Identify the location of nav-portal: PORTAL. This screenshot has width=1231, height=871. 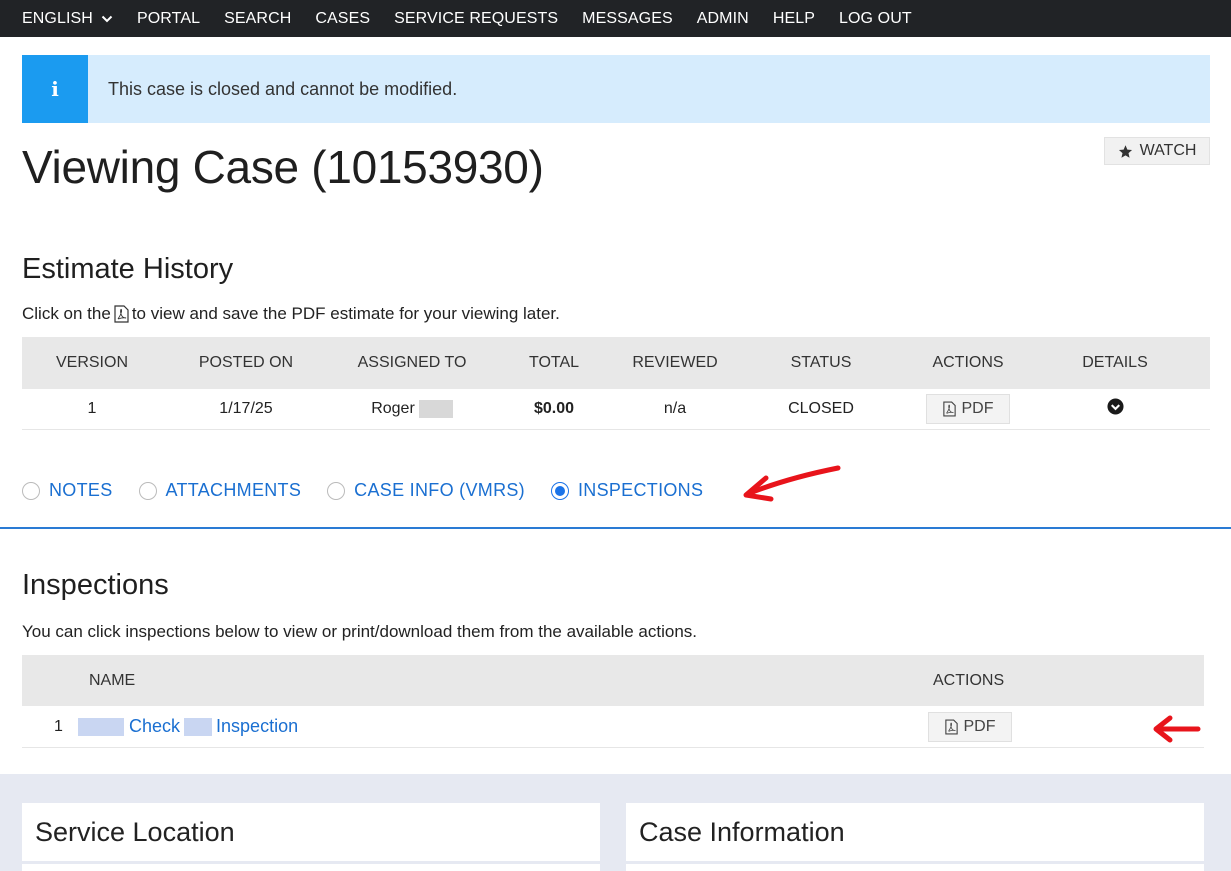
(168, 19).